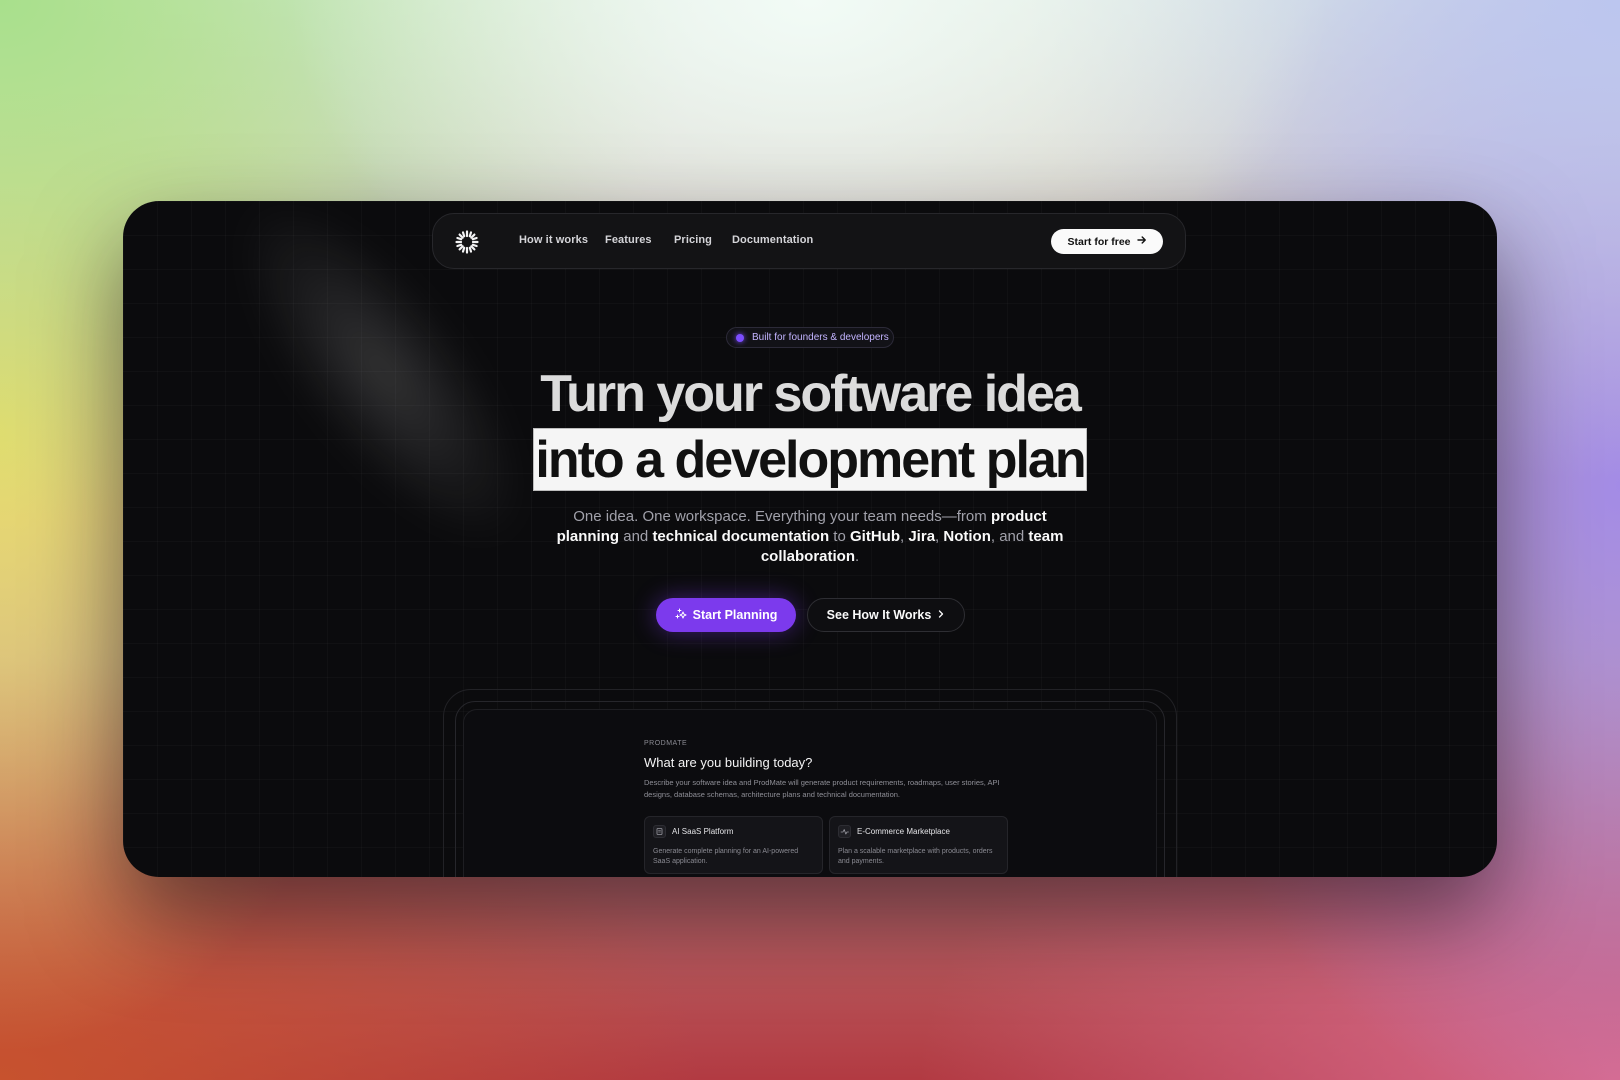 This screenshot has width=1620, height=1080. What do you see at coordinates (967, 536) in the screenshot?
I see `subtitle-strong: Notion` at bounding box center [967, 536].